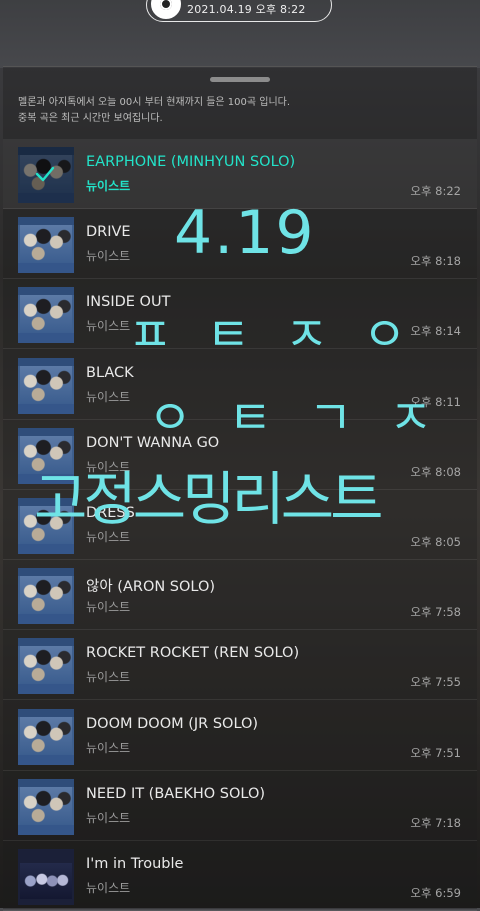  Describe the element at coordinates (110, 513) in the screenshot. I see `track-title: DRESS` at that location.